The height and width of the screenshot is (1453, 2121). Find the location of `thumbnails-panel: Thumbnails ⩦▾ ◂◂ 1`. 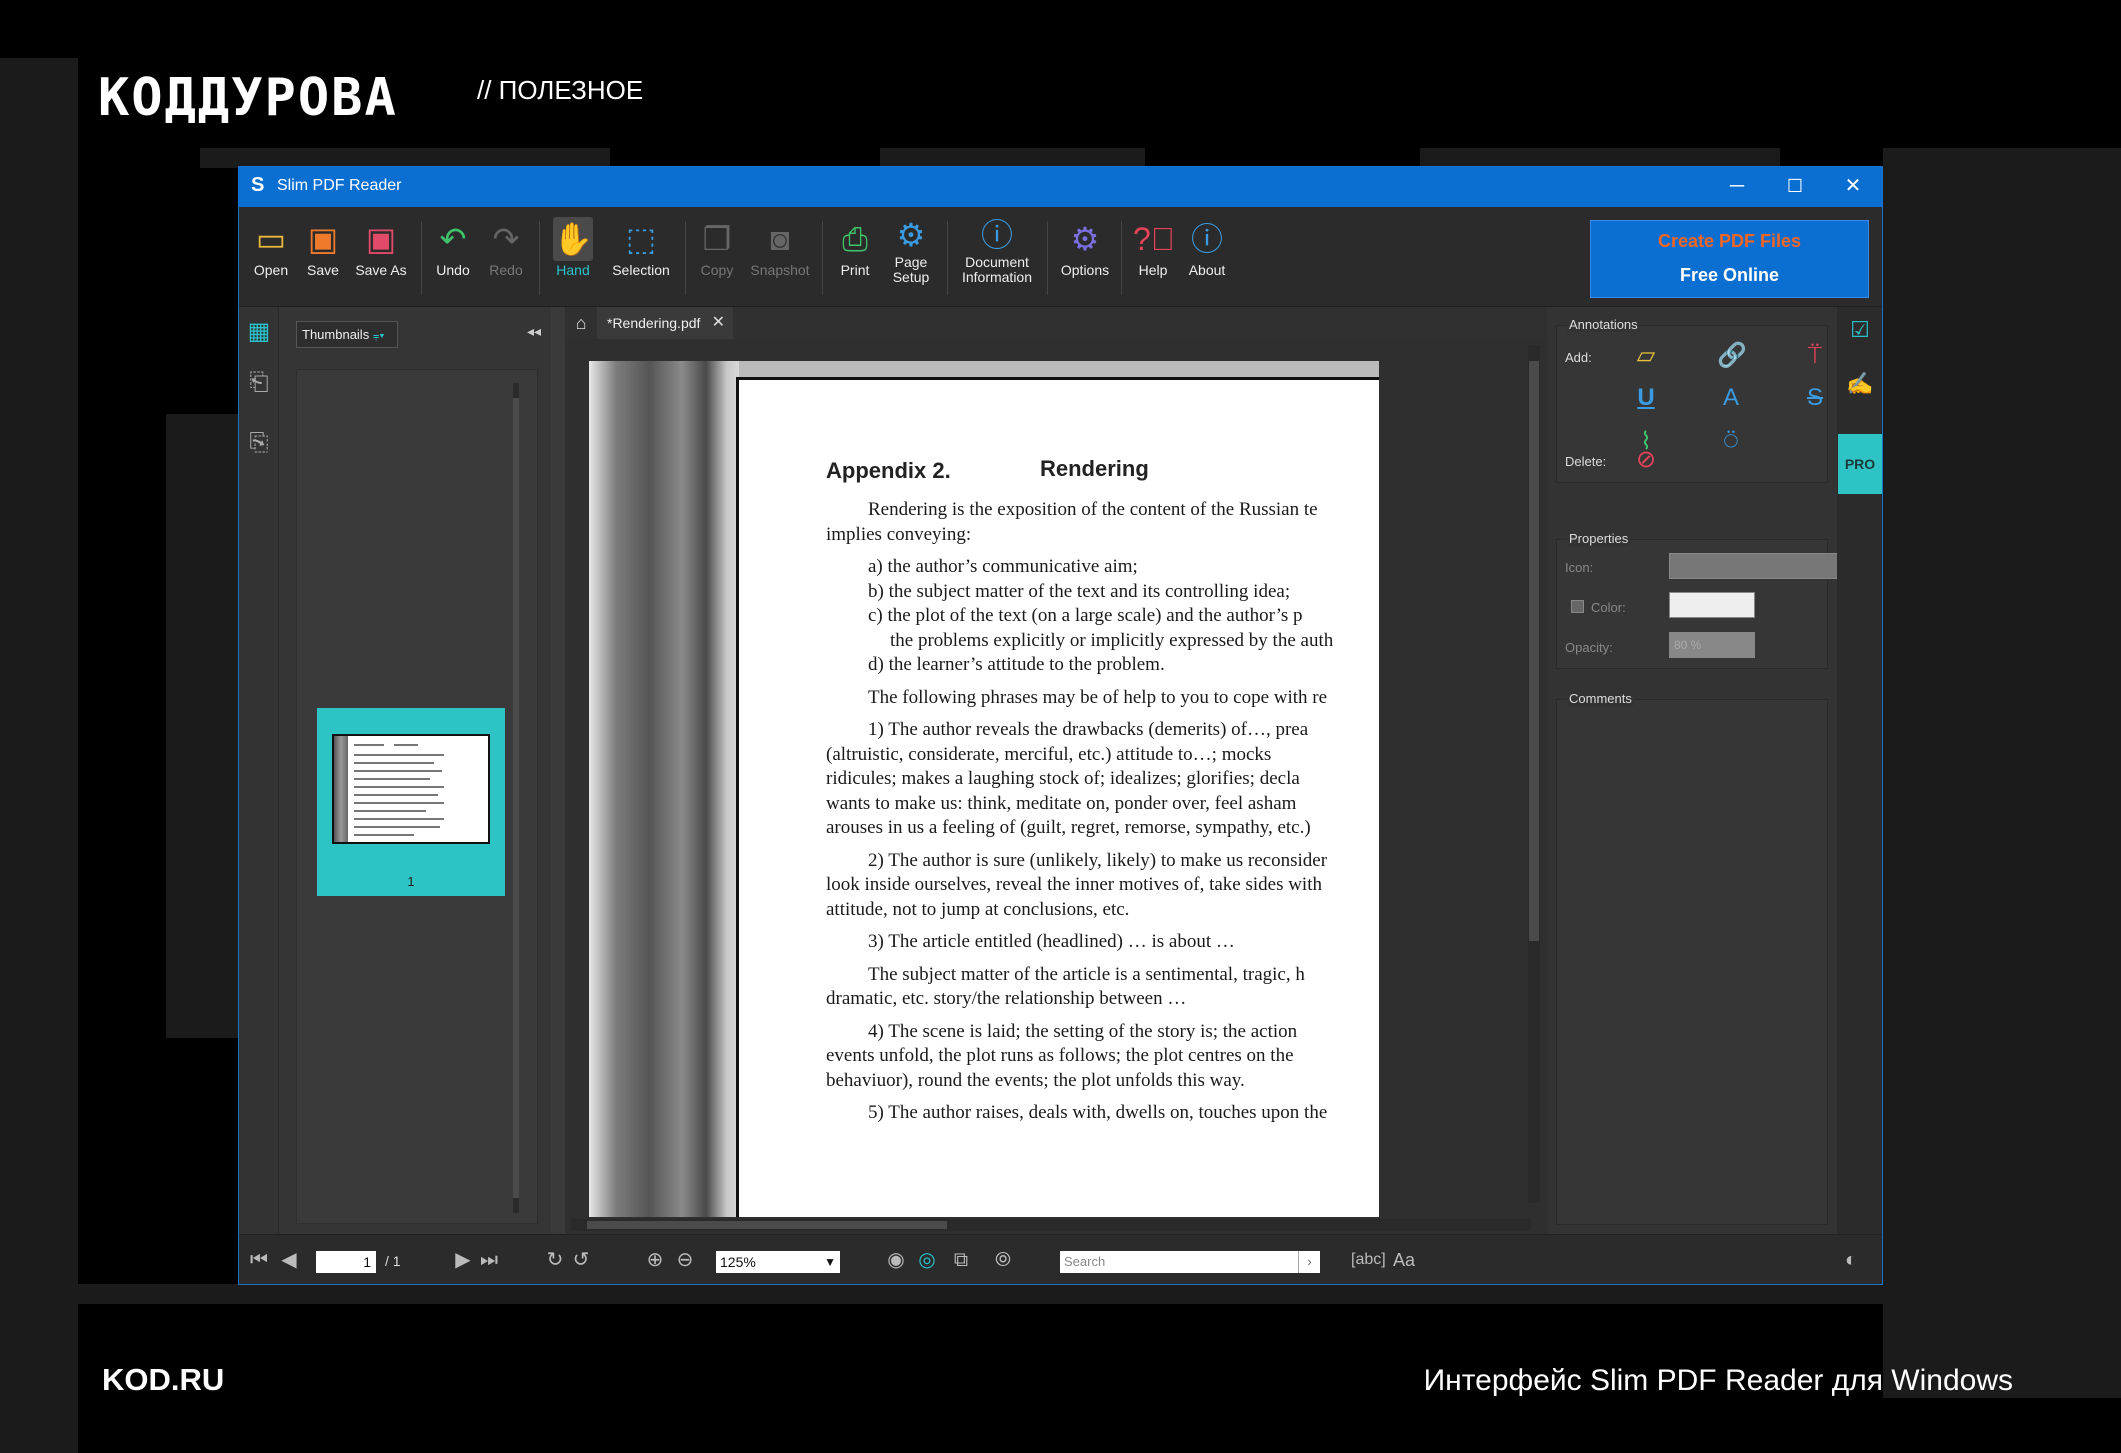

thumbnails-panel: Thumbnails ⩦▾ ◂◂ 1 is located at coordinates (415, 770).